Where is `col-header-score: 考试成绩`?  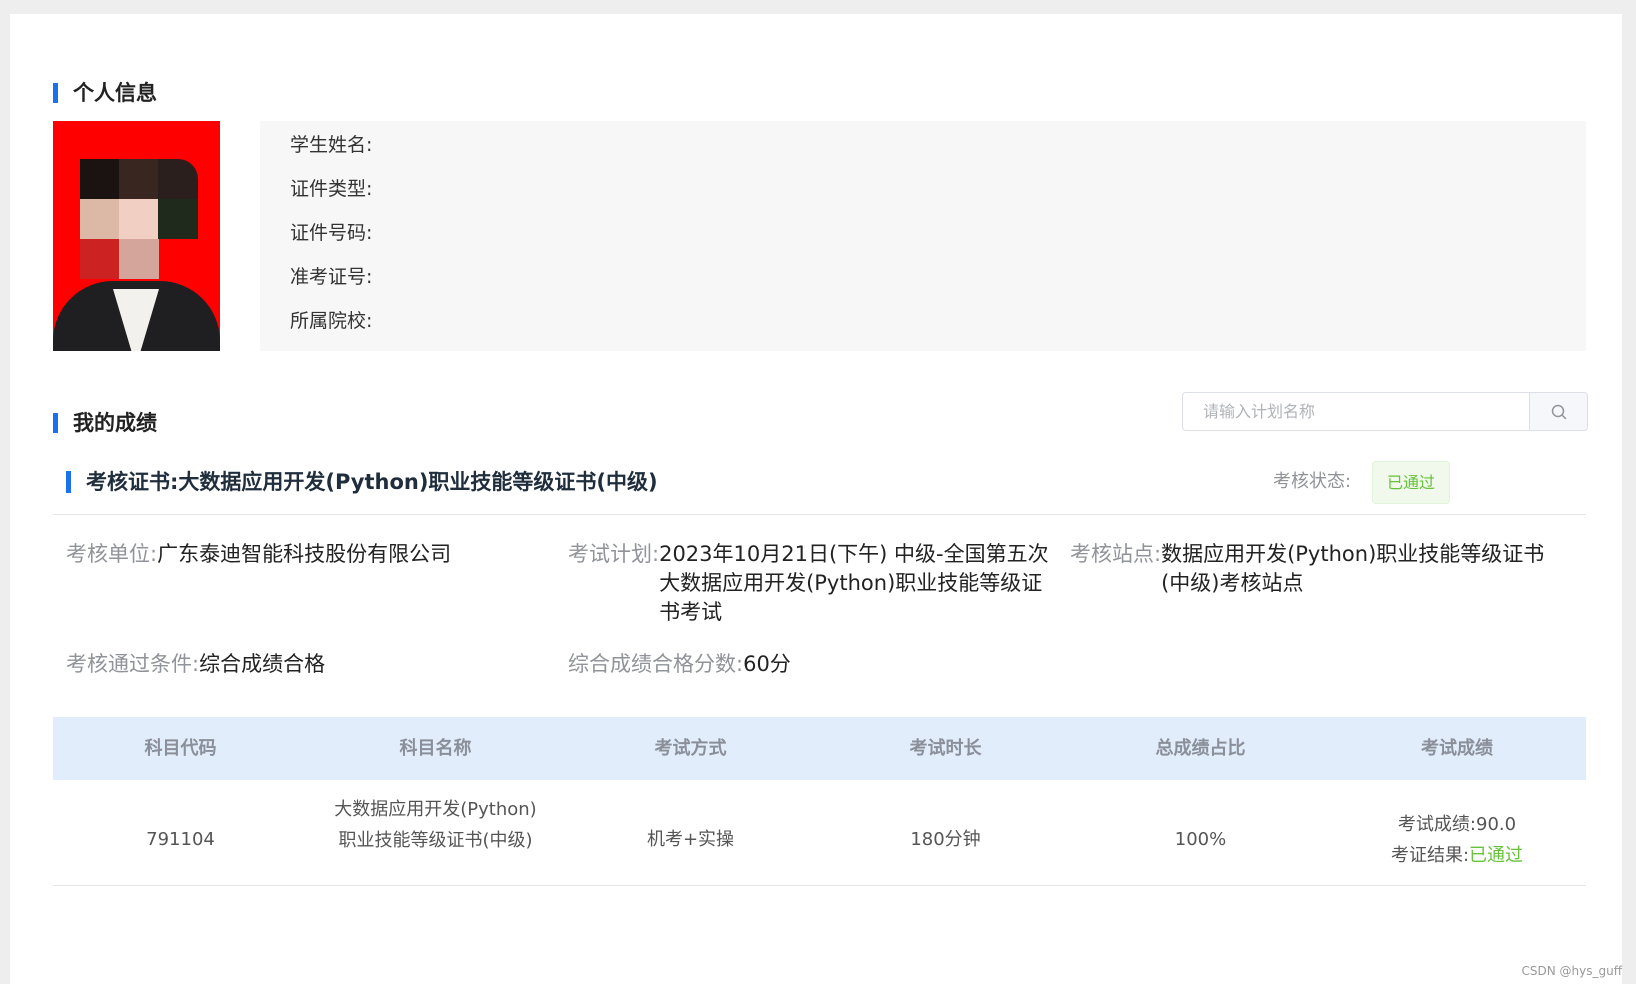
col-header-score: 考试成绩 is located at coordinates (1457, 748).